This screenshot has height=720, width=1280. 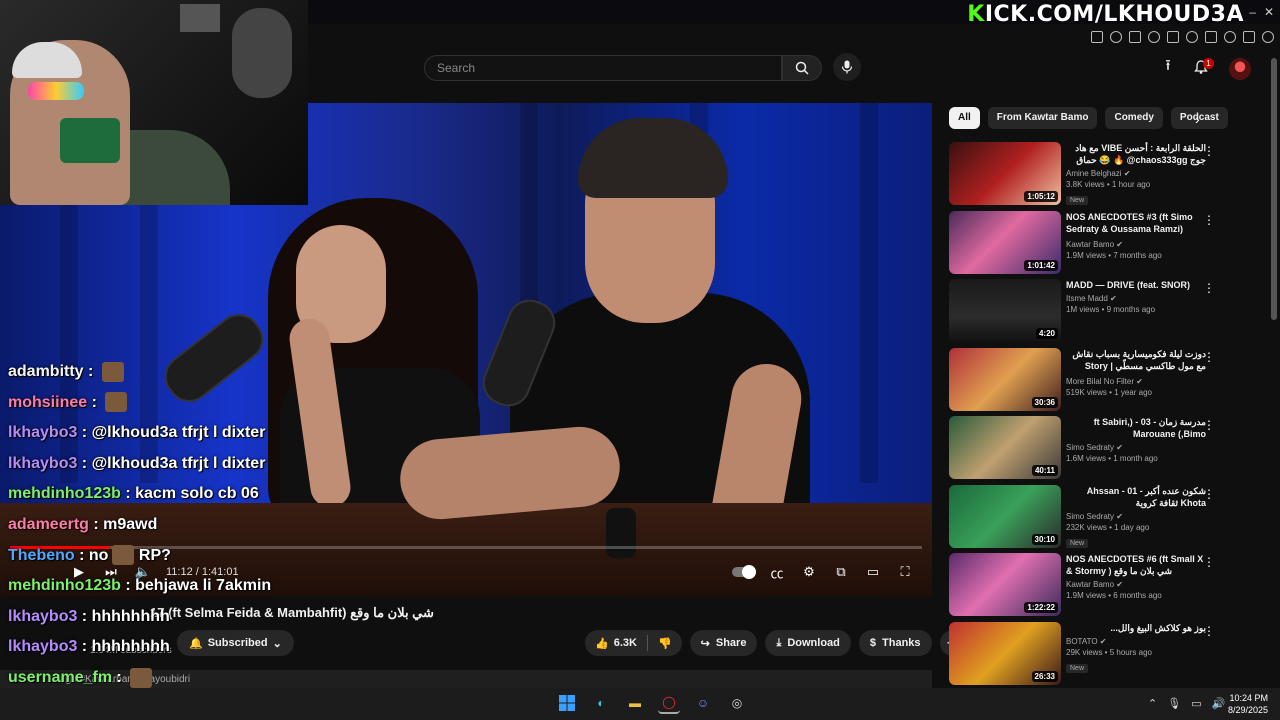 I want to click on upload-icon: ⭱, so click(x=1168, y=67).